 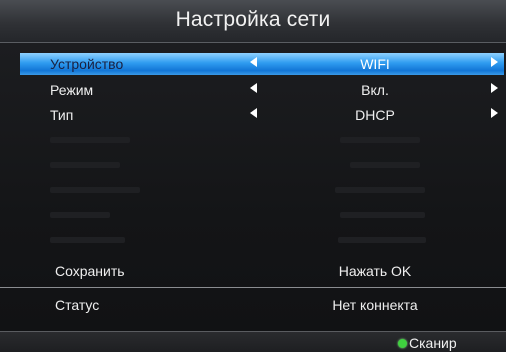 I want to click on page-title: Настройка сети, so click(x=253, y=19).